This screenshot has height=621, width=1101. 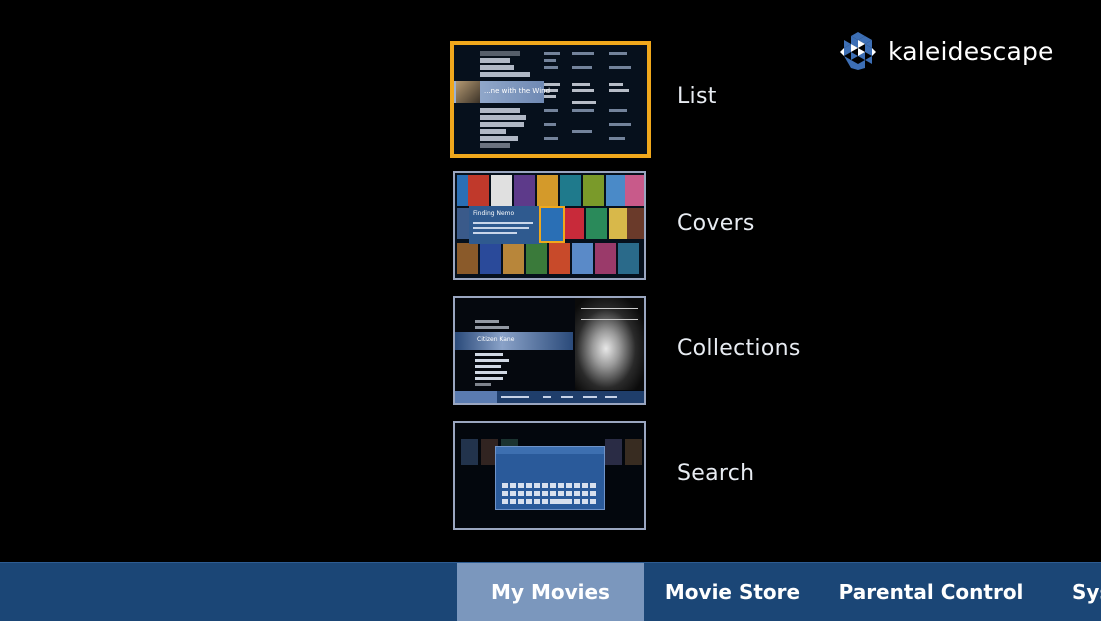 I want to click on list-highlight-title: ...ne with the Wind, so click(x=517, y=91).